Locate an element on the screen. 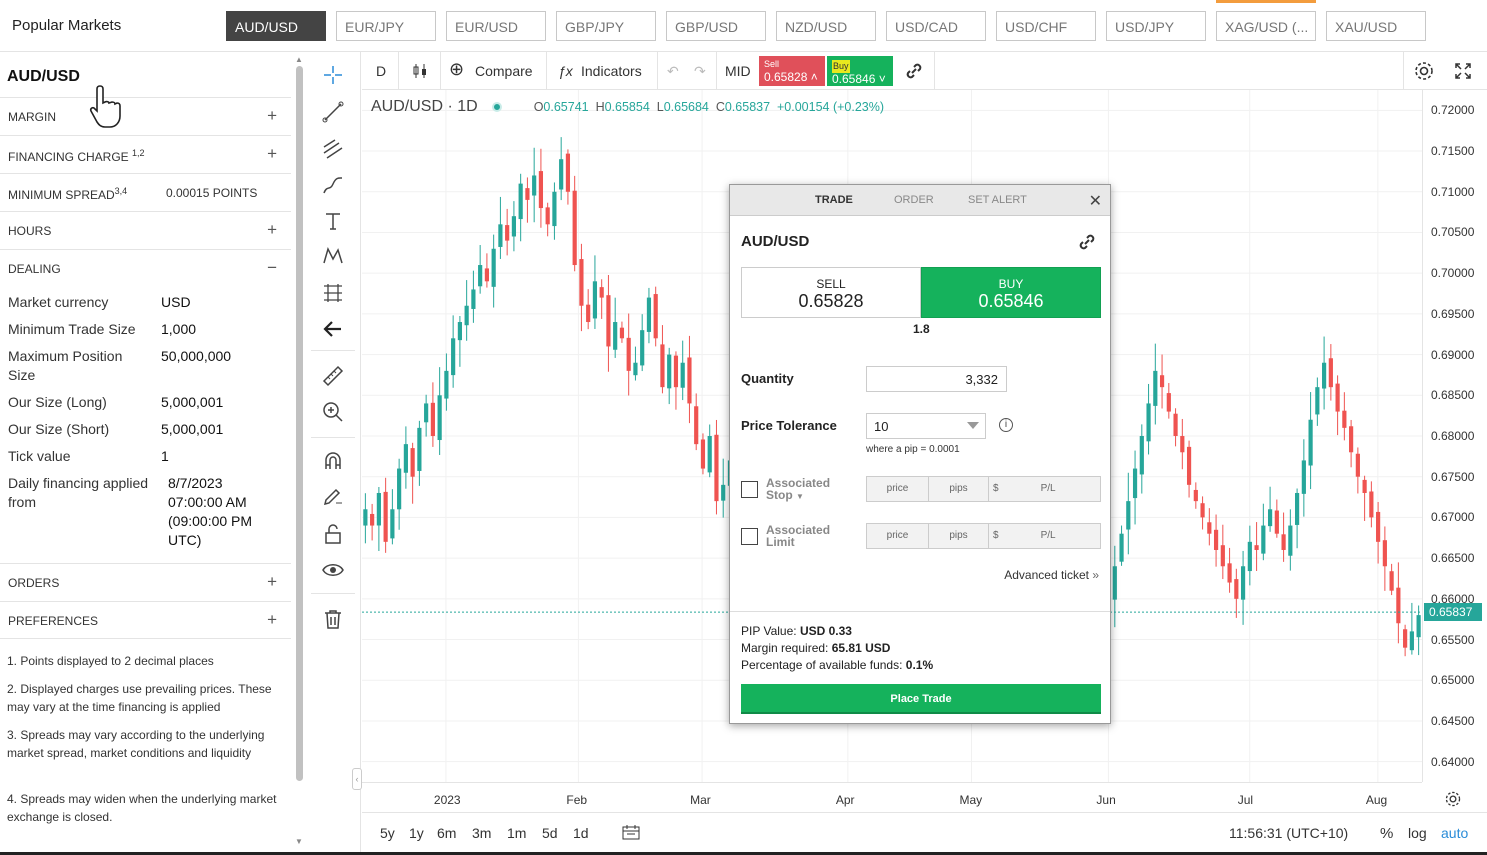 The image size is (1487, 855). market-tab: USD/CHF is located at coordinates (1046, 26).